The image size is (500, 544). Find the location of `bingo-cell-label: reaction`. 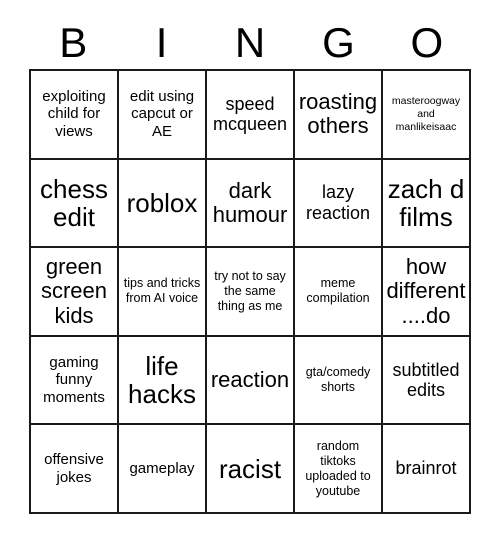

bingo-cell-label: reaction is located at coordinates (250, 379).